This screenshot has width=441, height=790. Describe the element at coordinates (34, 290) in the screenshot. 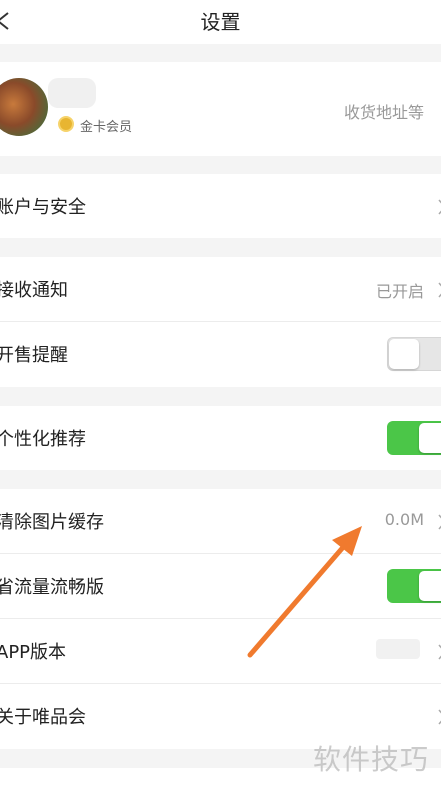

I see `row-label: 接收通知` at that location.